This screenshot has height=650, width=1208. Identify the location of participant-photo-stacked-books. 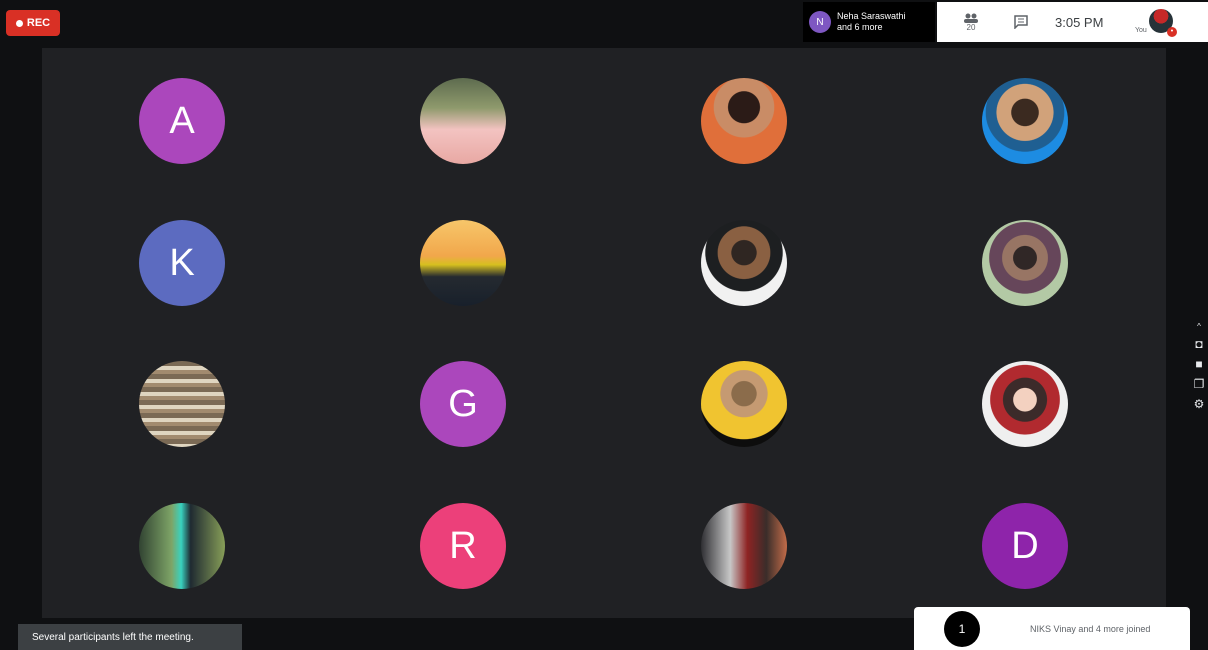
(182, 404).